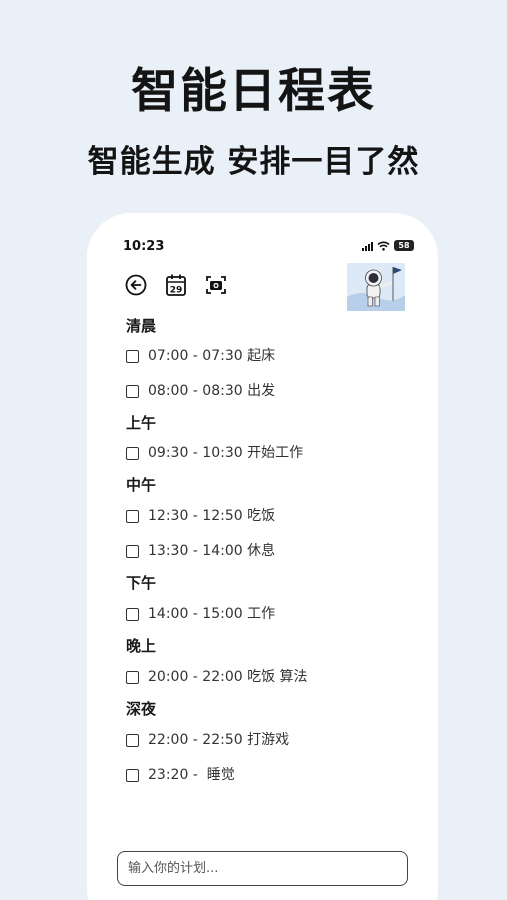  What do you see at coordinates (195, 614) in the screenshot?
I see `task-time: 14:00 - 15:00` at bounding box center [195, 614].